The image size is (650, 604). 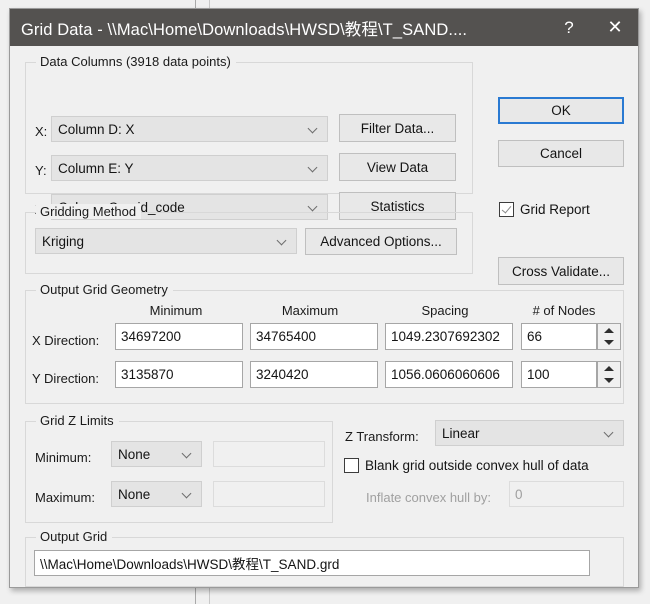 I want to click on z-transform-value: Linear, so click(x=461, y=433).